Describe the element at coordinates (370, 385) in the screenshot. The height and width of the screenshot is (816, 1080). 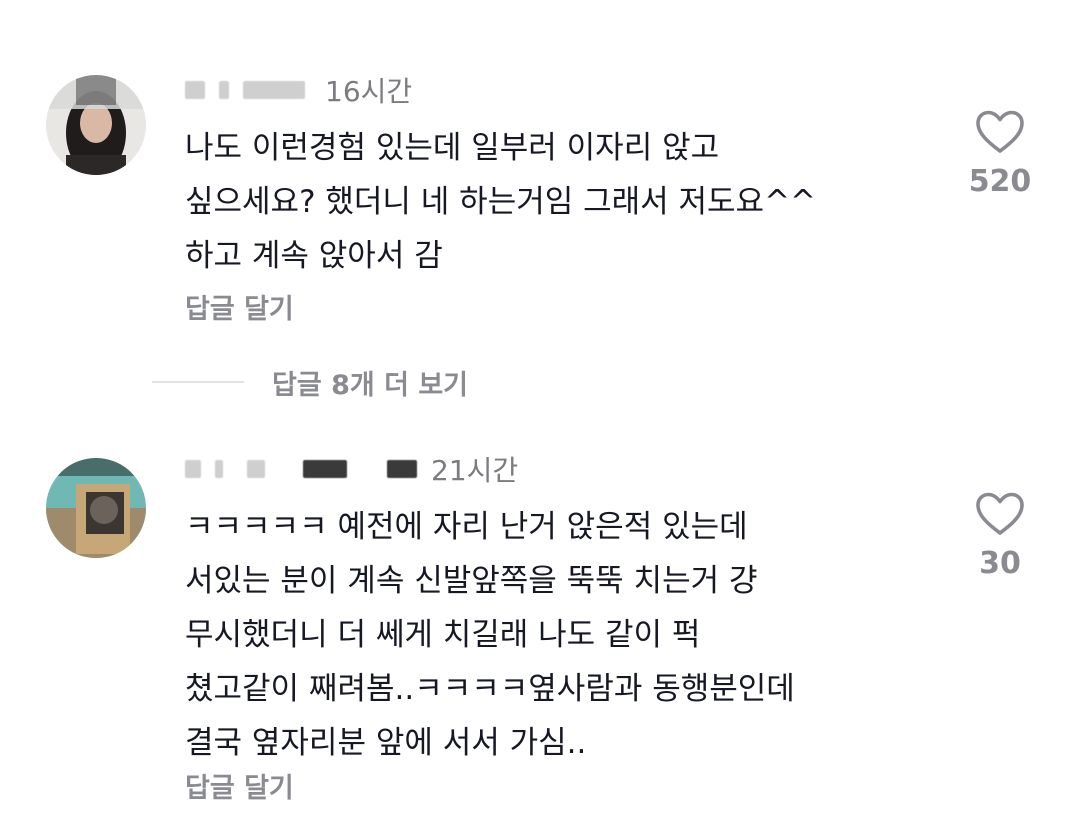
I see `view-more-replies-label: 답글 8개 더 보기` at that location.